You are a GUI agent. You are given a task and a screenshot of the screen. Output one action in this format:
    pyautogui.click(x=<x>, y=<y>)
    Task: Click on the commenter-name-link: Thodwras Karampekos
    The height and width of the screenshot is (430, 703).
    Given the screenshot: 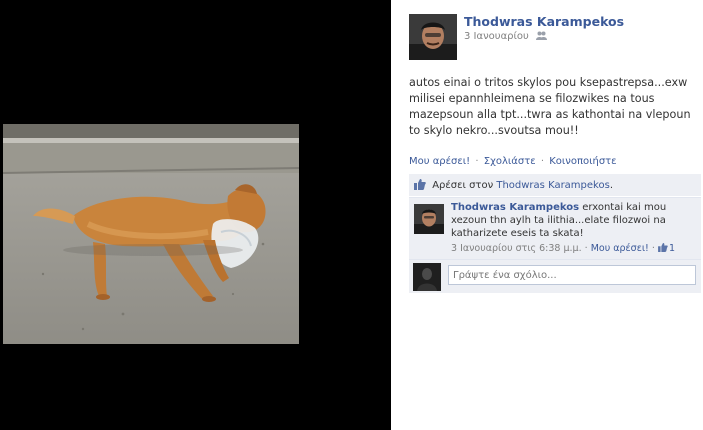 What is the action you would take?
    pyautogui.click(x=515, y=207)
    